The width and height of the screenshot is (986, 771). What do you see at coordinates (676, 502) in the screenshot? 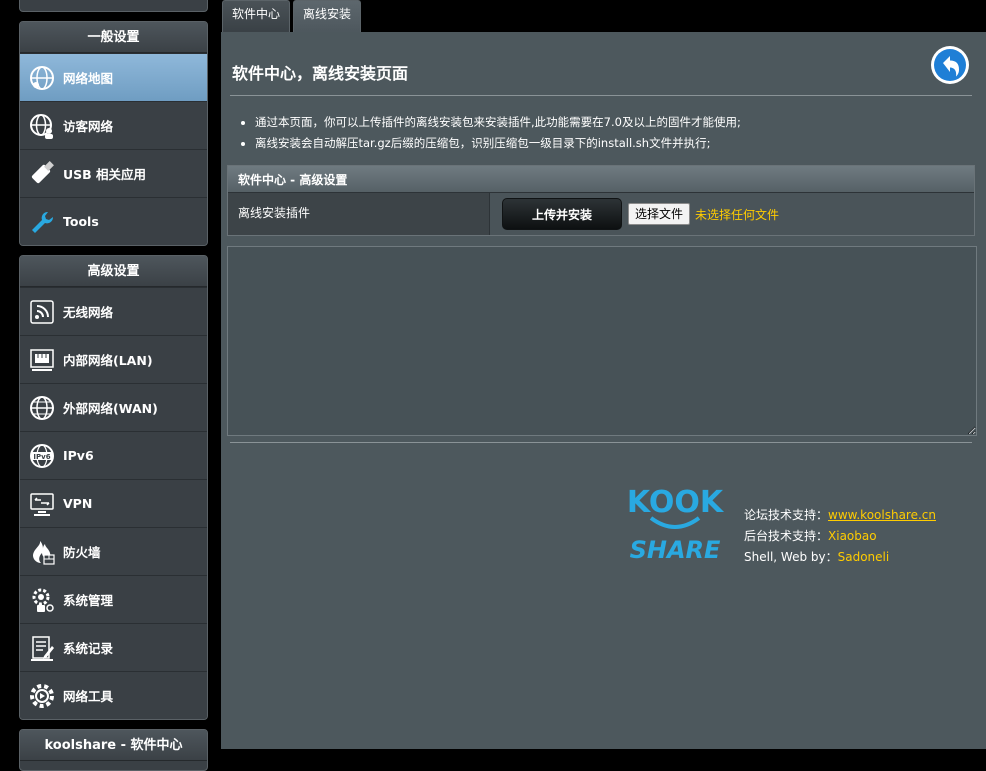
I see `svg-text: KOOK` at bounding box center [676, 502].